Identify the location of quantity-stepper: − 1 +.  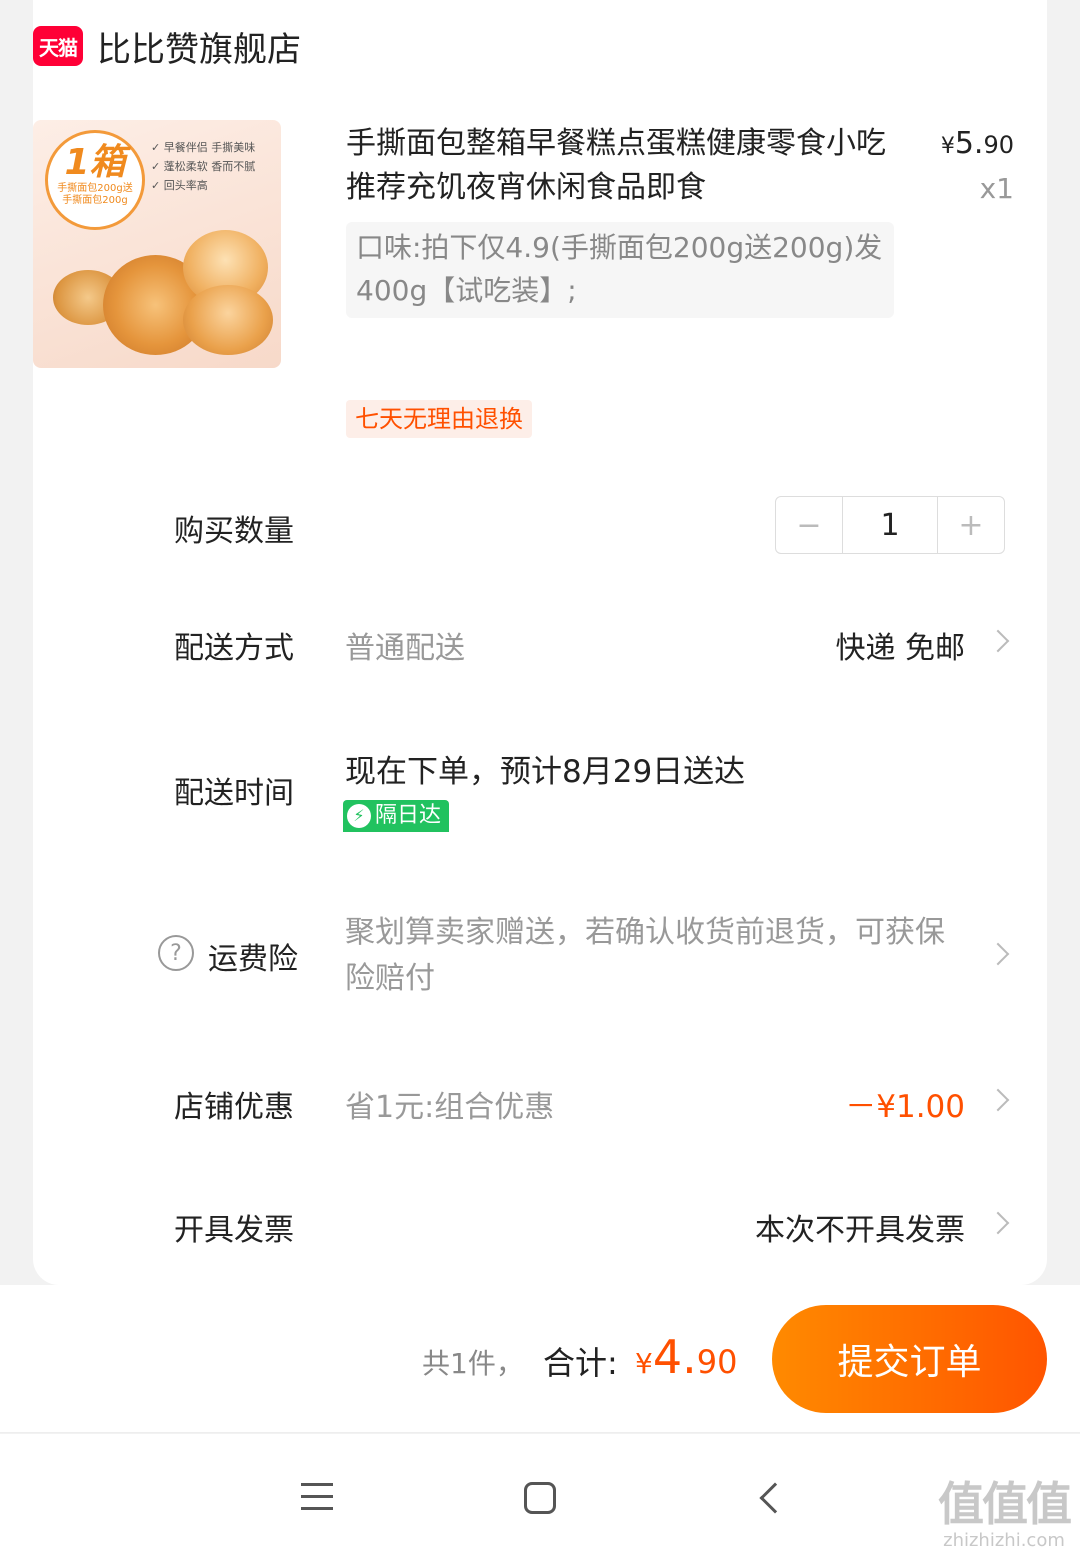
(890, 525).